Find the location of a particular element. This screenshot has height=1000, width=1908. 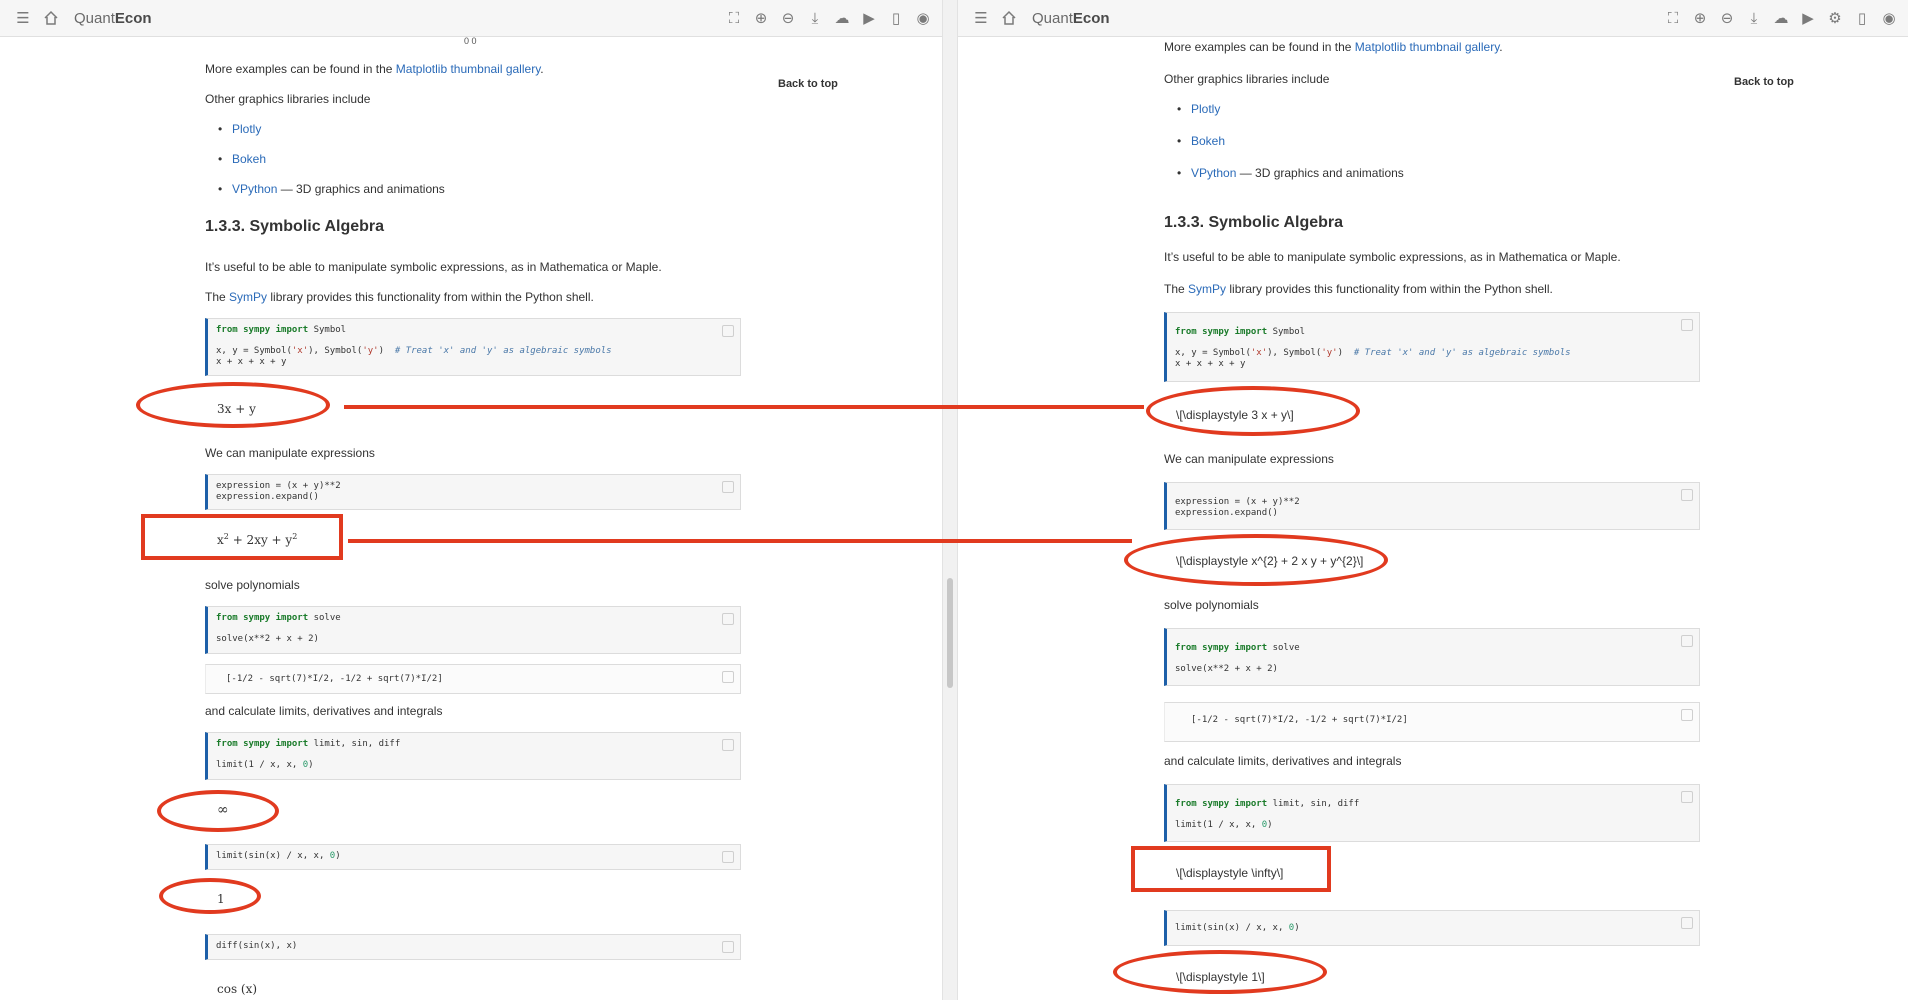

math-part: + 2xy + y is located at coordinates (260, 540).